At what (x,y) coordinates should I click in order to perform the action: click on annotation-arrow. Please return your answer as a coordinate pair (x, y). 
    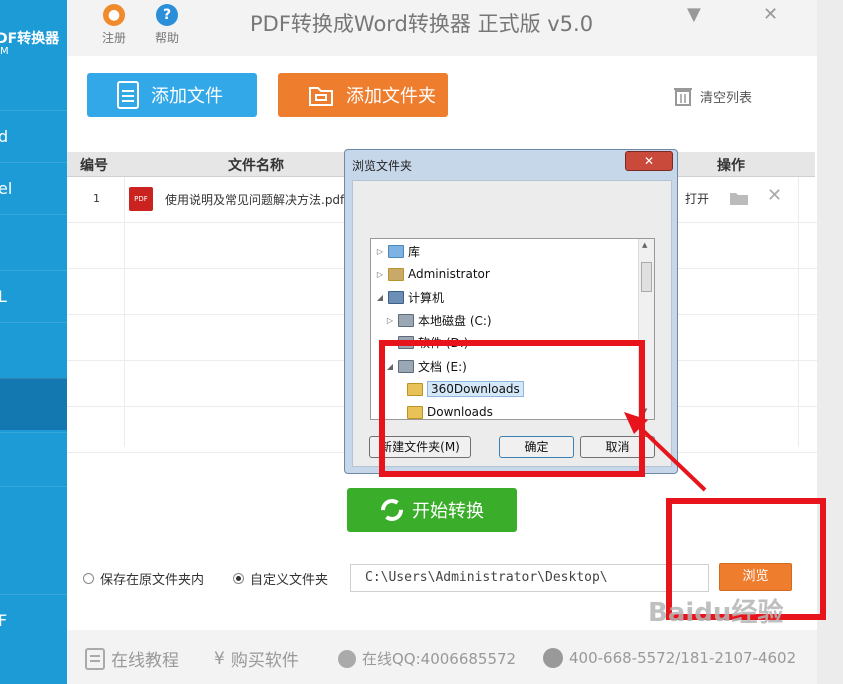
    Looking at the image, I should click on (665, 452).